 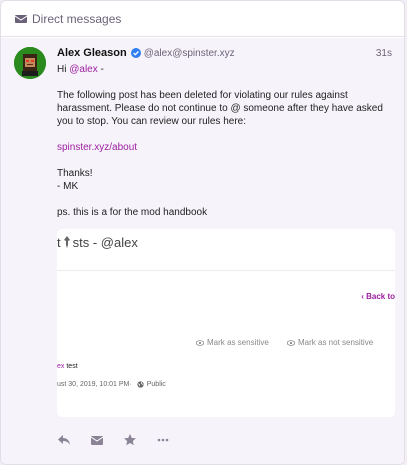 What do you see at coordinates (77, 18) in the screenshot?
I see `panel-title: Direct messages` at bounding box center [77, 18].